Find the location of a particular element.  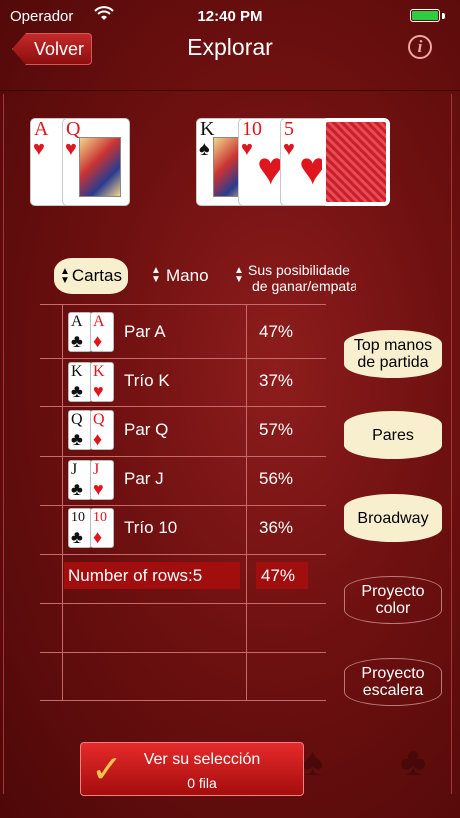

row-card: Q ♣ is located at coordinates (80, 430).